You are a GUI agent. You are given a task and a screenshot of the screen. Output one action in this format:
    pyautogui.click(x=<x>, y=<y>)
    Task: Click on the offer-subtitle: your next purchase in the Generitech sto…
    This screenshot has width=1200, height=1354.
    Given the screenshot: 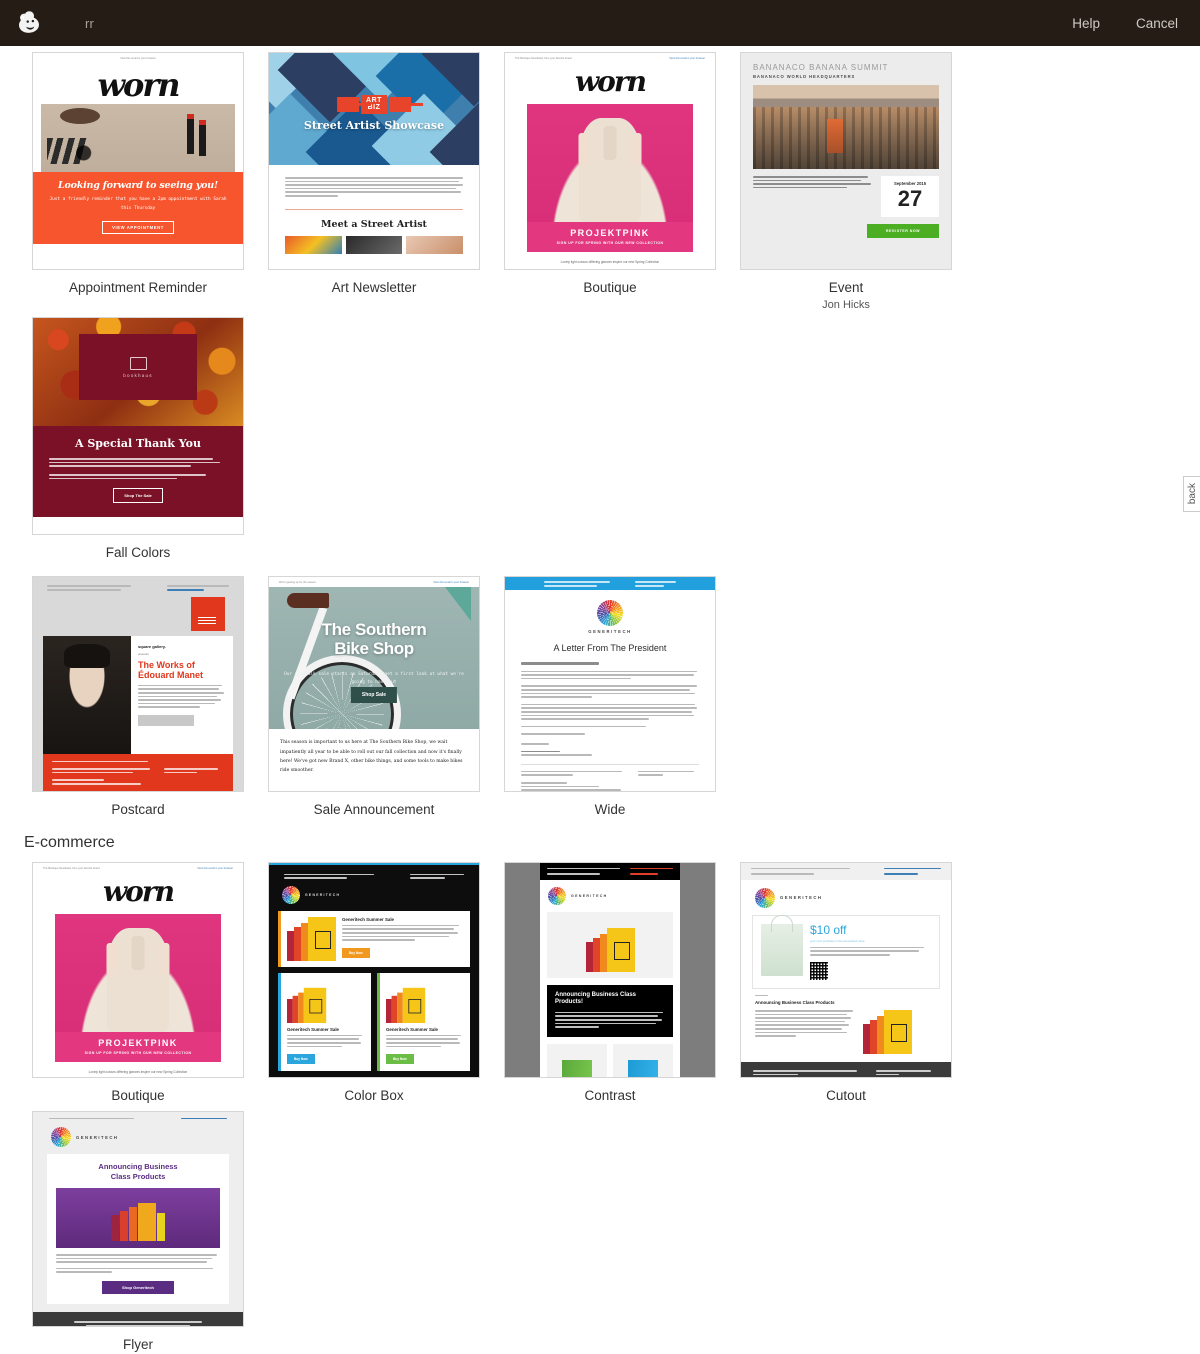 What is the action you would take?
    pyautogui.click(x=837, y=940)
    